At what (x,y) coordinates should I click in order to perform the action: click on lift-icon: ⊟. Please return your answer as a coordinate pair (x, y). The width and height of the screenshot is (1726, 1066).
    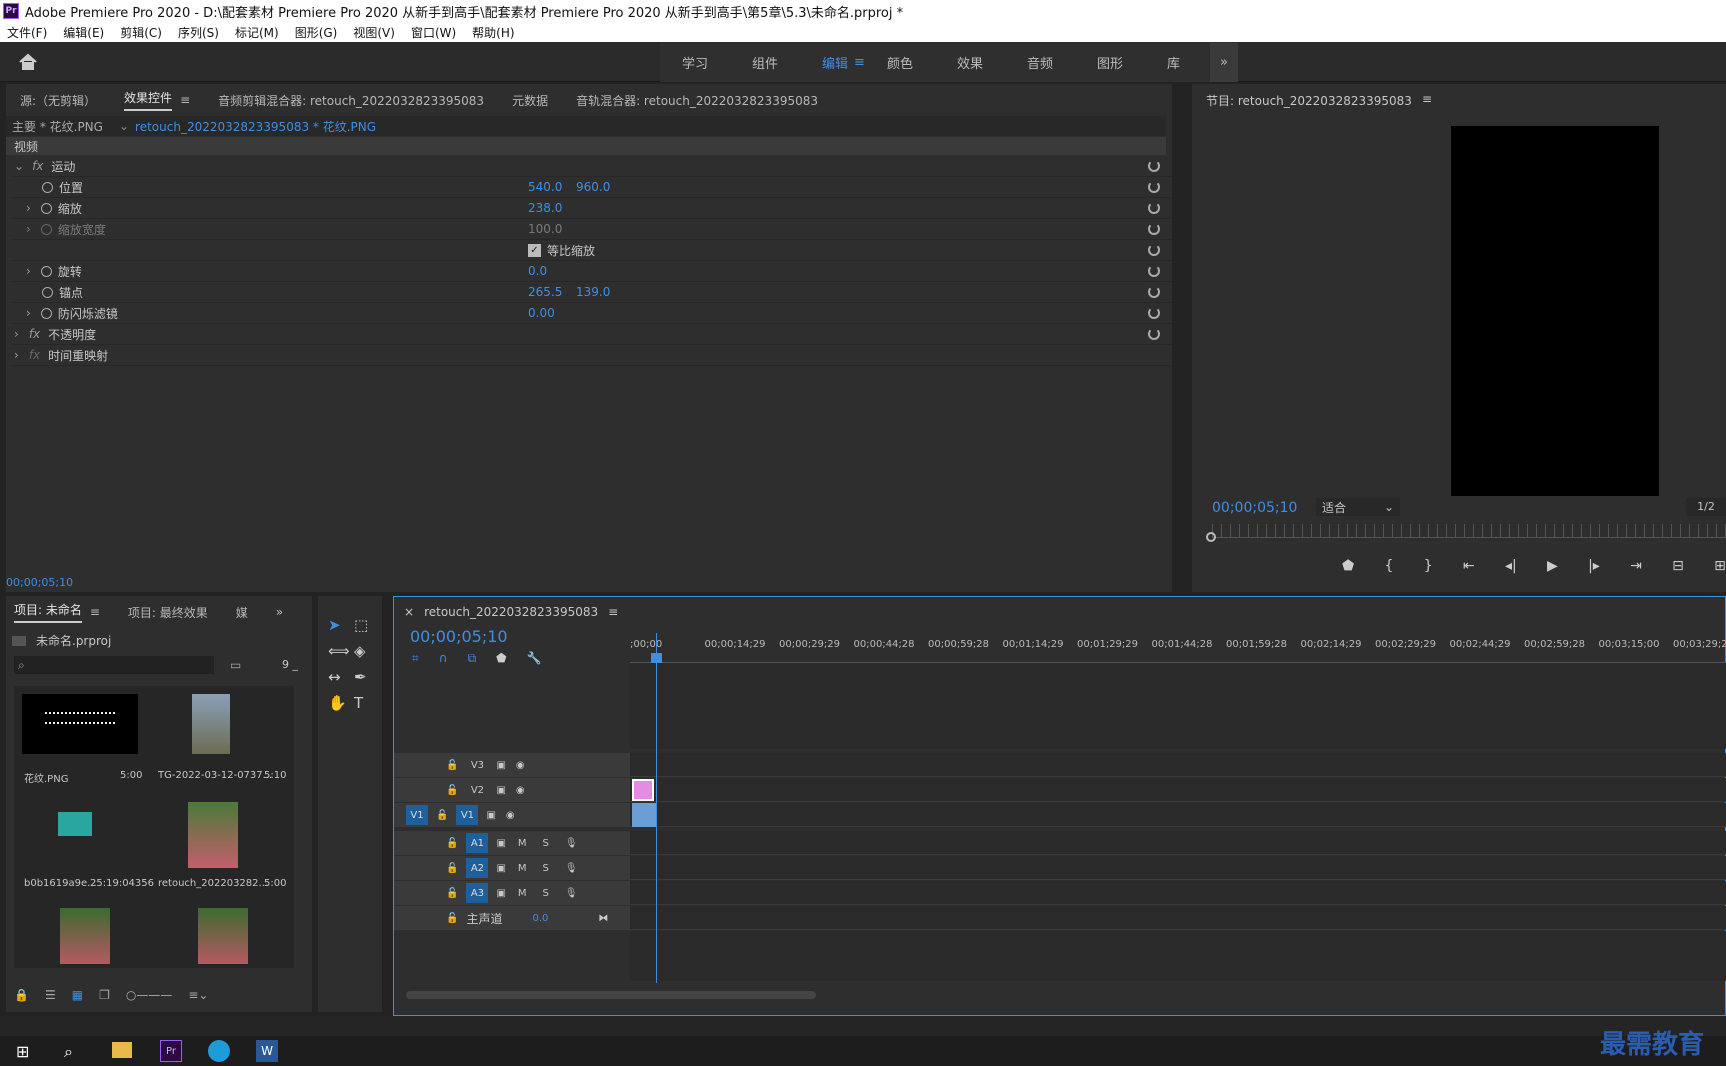
    Looking at the image, I should click on (1678, 566).